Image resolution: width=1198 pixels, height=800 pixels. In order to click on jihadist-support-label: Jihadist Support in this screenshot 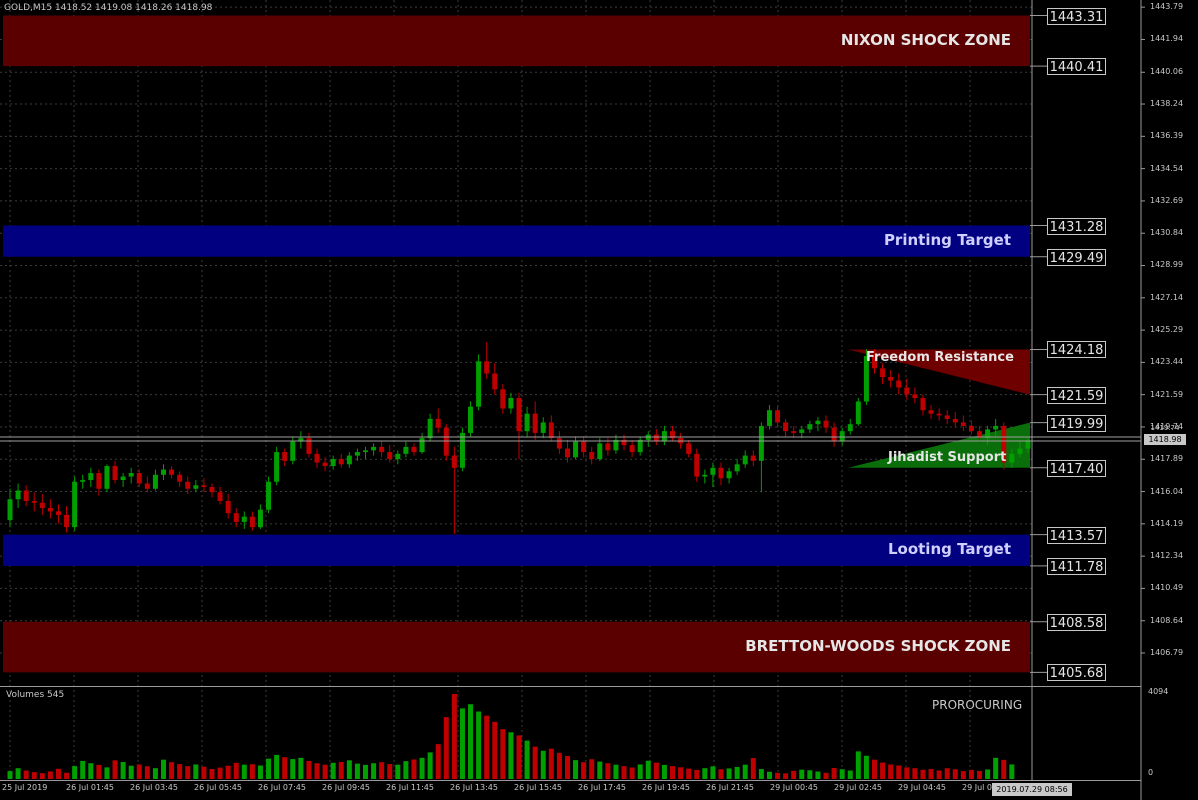, I will do `click(947, 457)`.